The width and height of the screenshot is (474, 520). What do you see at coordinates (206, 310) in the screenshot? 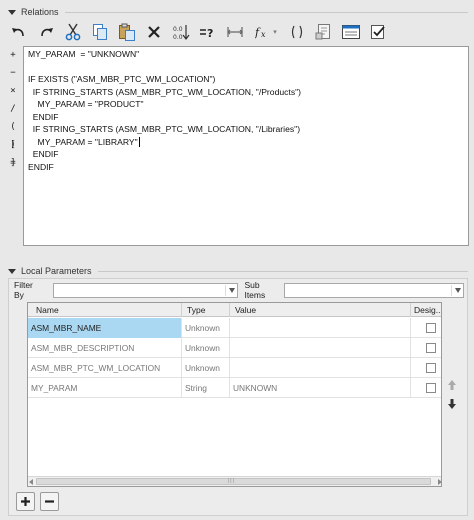
I see `column-header-type: Type` at bounding box center [206, 310].